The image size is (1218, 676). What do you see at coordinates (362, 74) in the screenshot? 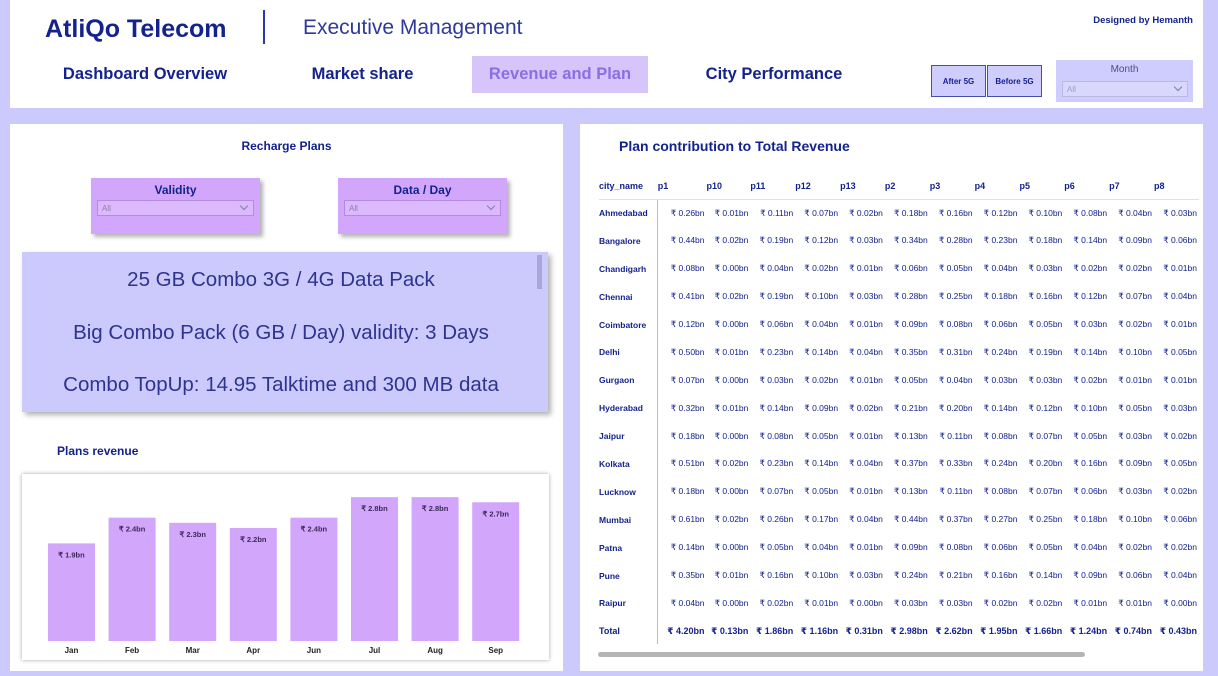
I see `nav-market-share: Market share` at bounding box center [362, 74].